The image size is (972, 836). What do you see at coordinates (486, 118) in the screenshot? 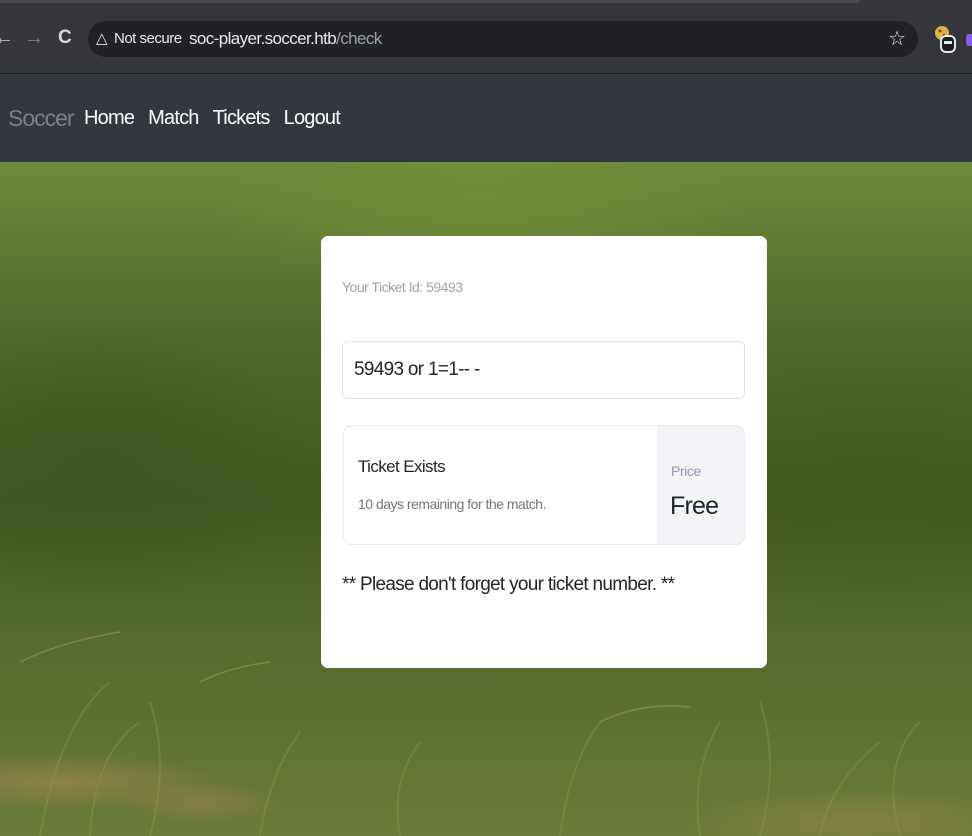
I see `site-navbar: Soccer Home Match Tickets Logout` at bounding box center [486, 118].